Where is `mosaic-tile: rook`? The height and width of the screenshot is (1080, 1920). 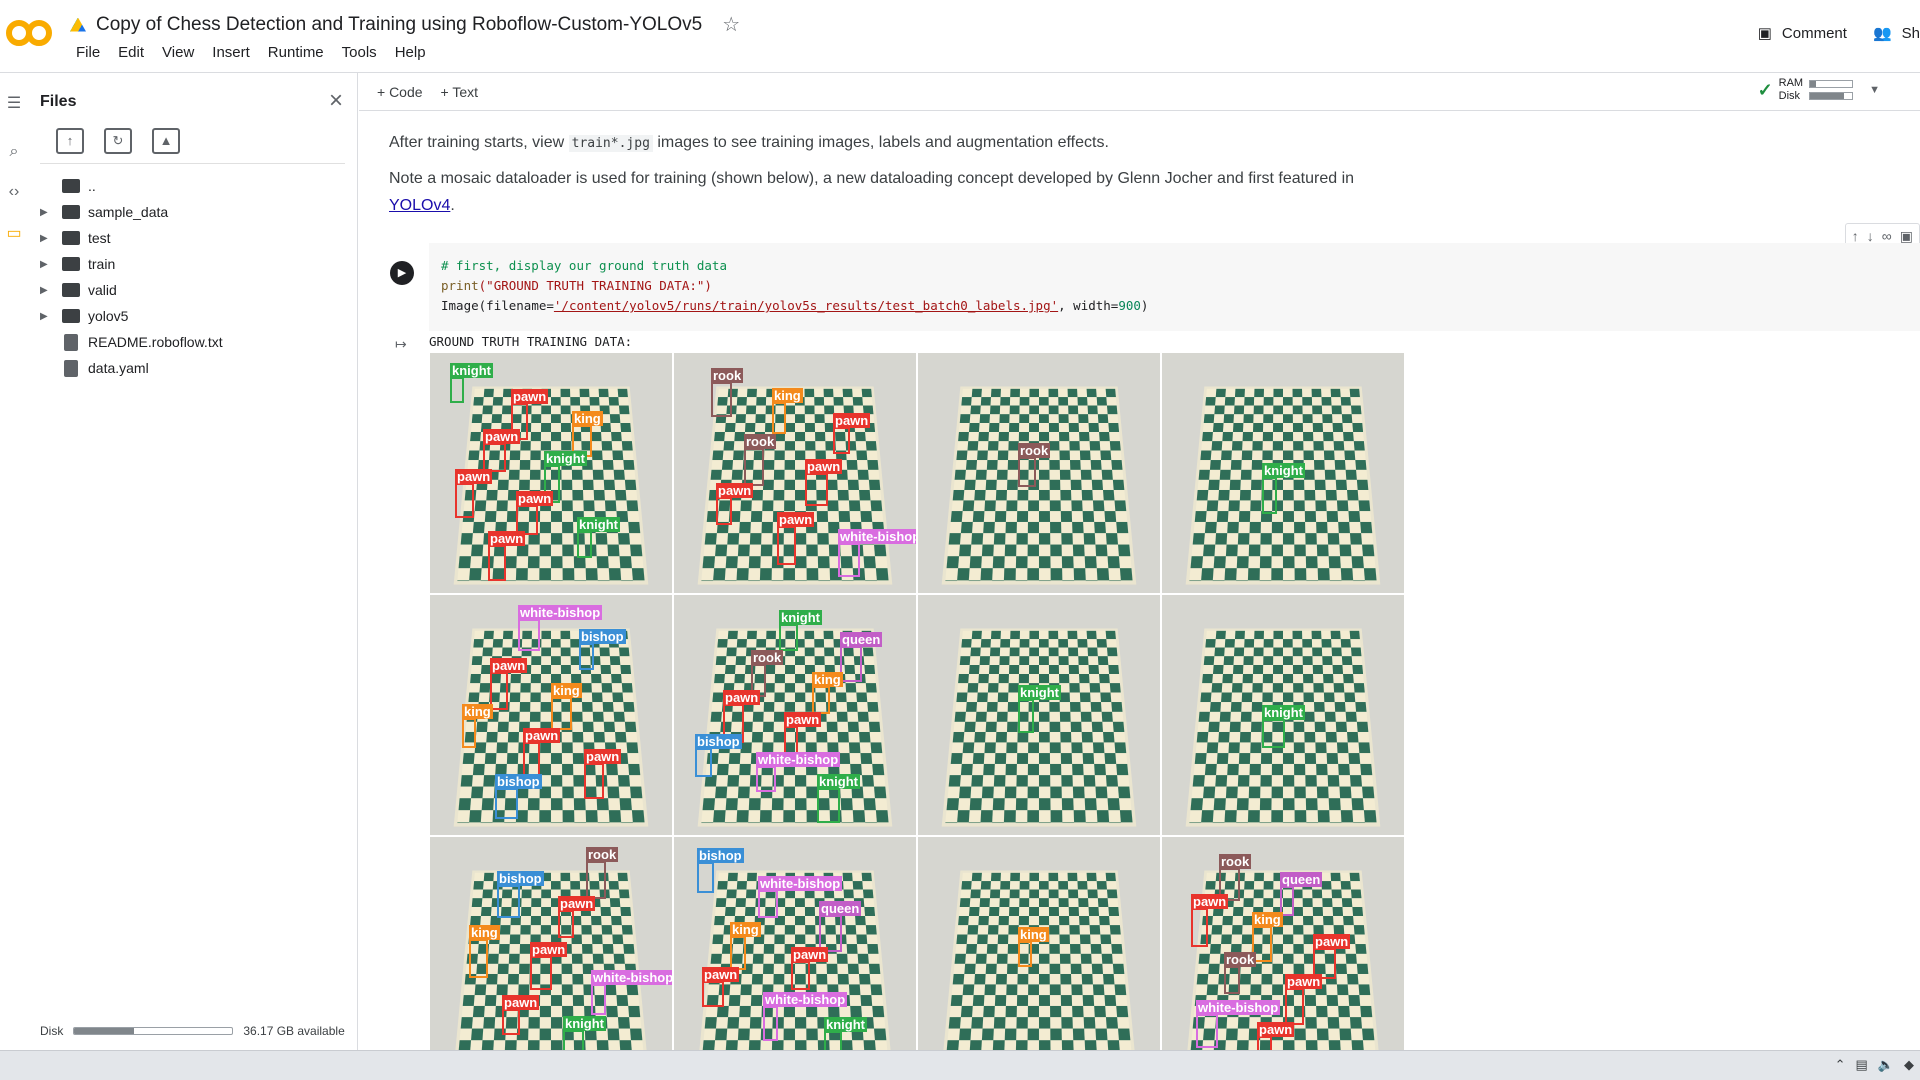 mosaic-tile: rook is located at coordinates (1039, 473).